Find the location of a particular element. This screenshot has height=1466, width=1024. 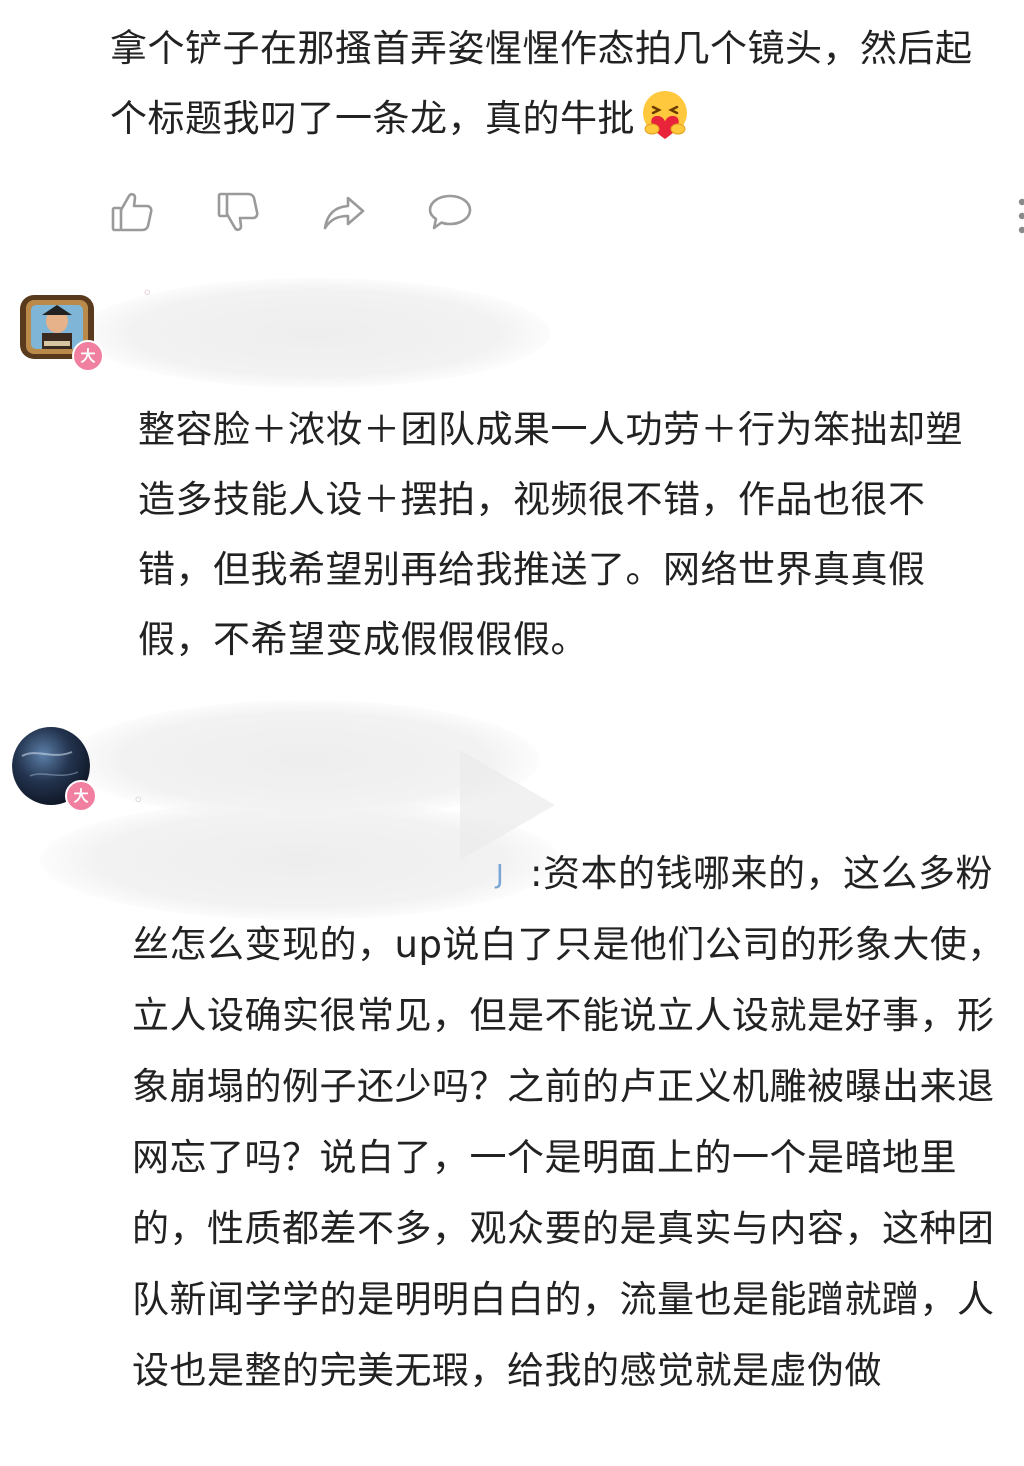

hug-heart-emoji-icon is located at coordinates (665, 115).